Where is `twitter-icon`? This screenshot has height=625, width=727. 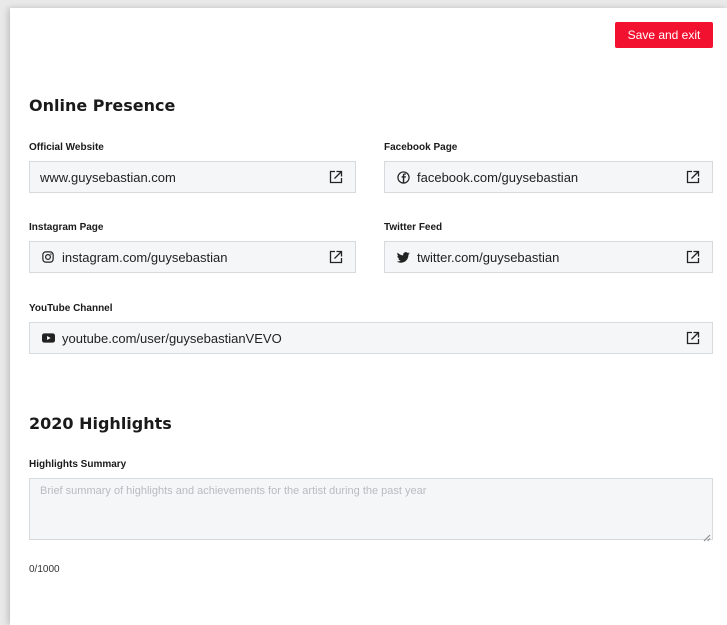 twitter-icon is located at coordinates (403, 257).